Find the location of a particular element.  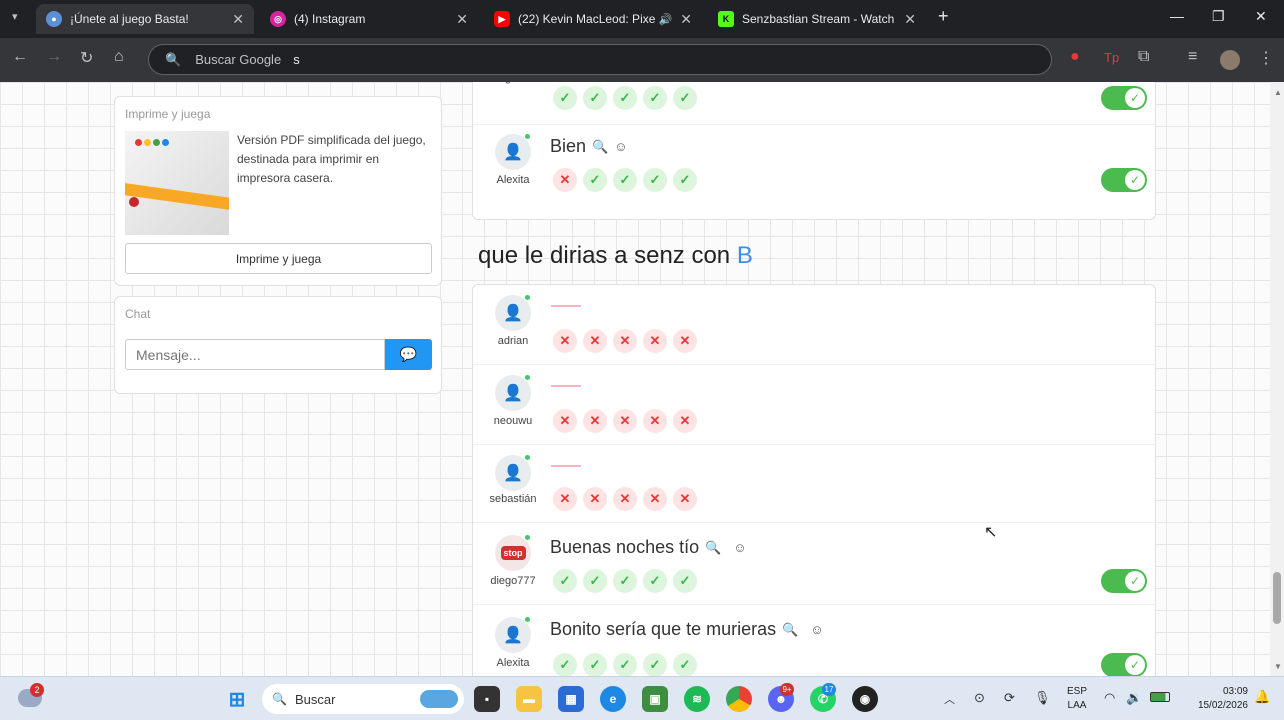

scrollbar-thumb is located at coordinates (1277, 598).